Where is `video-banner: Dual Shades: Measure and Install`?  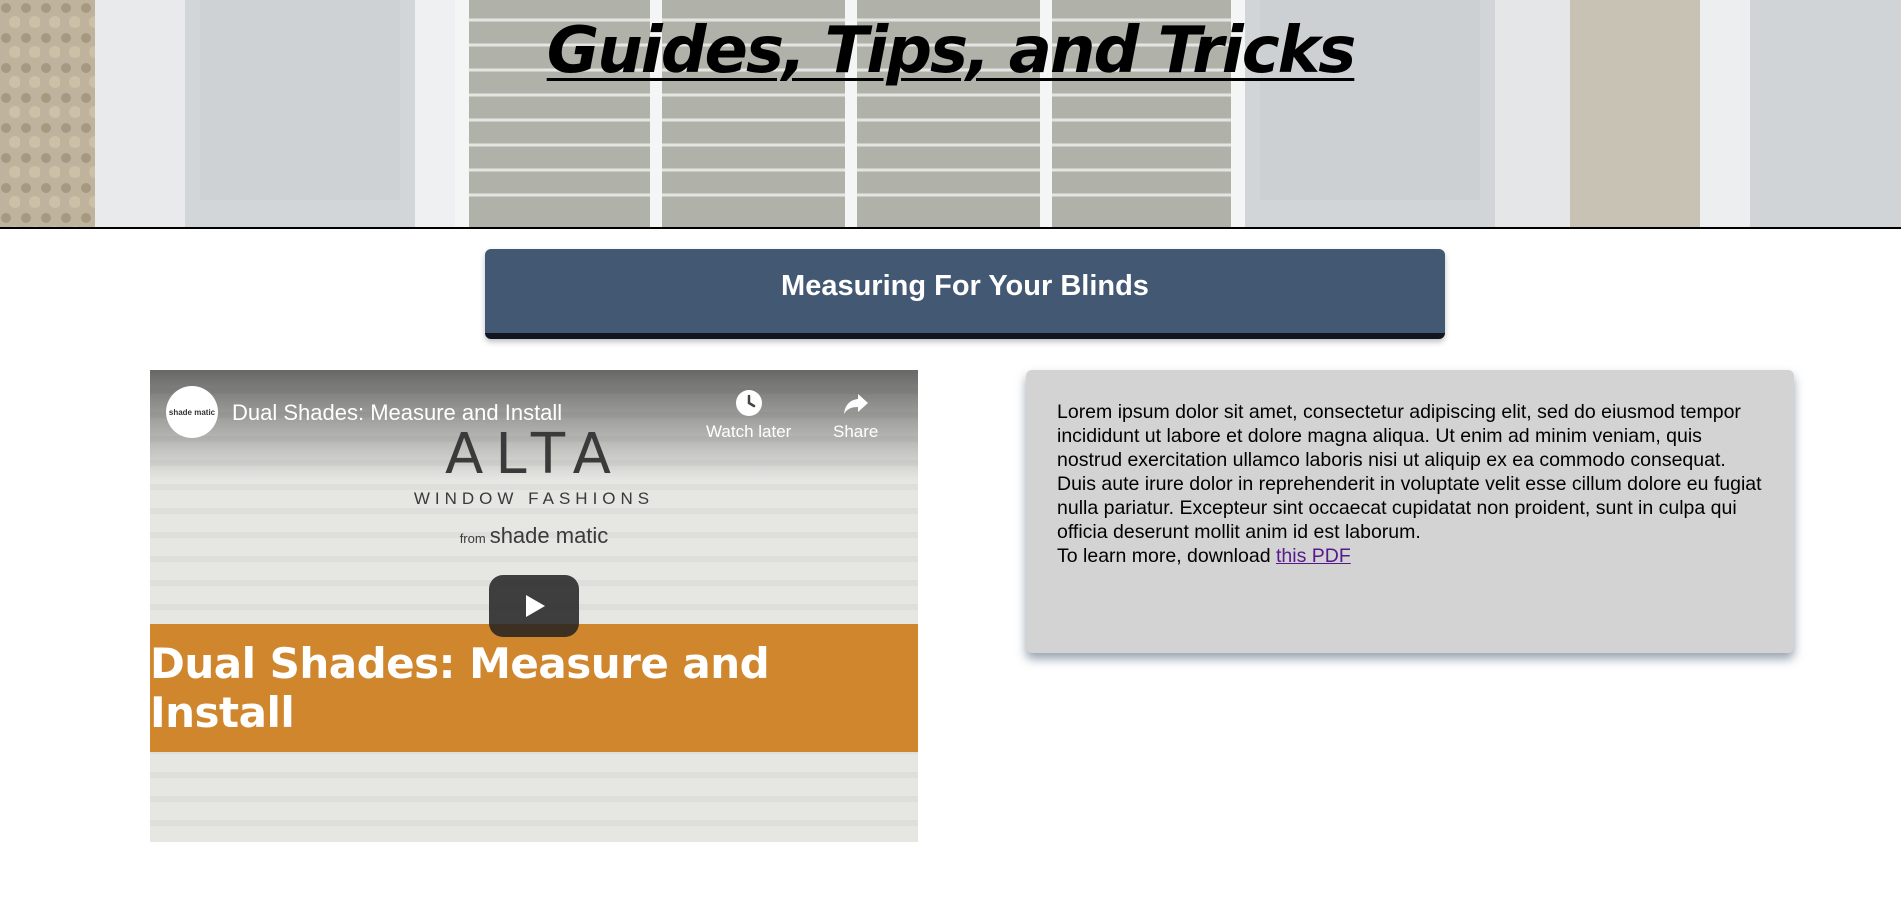
video-banner: Dual Shades: Measure and Install is located at coordinates (534, 688).